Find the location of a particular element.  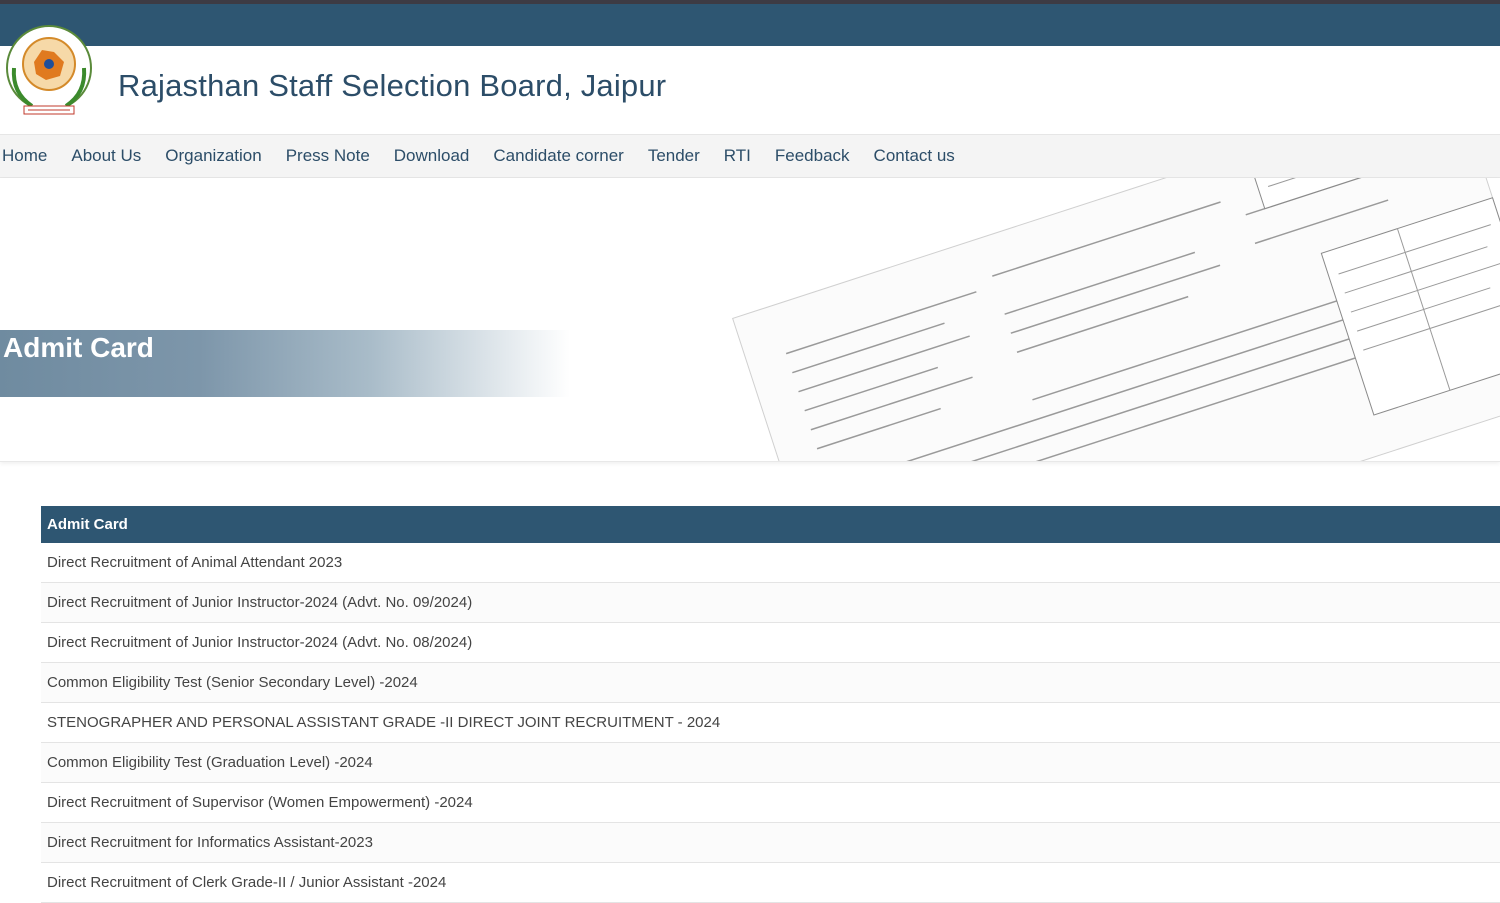

nav-press-note: Press Note is located at coordinates (328, 156).